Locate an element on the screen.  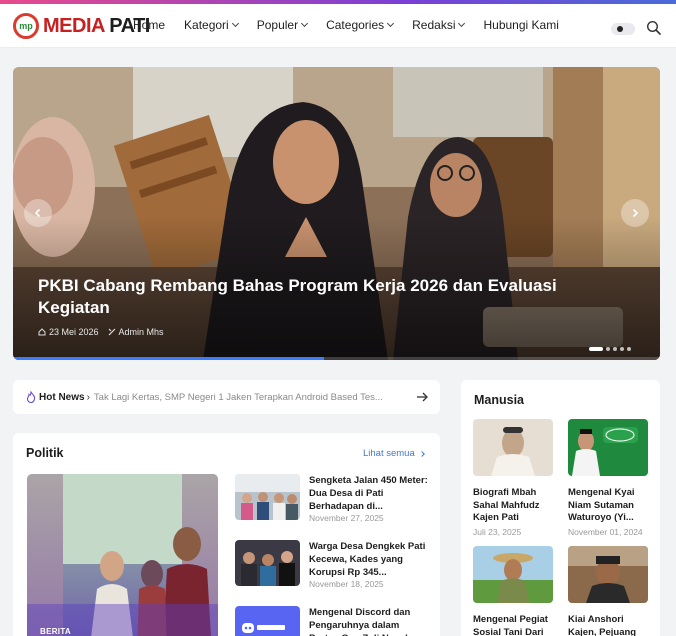
flame-icon is located at coordinates (31, 397).